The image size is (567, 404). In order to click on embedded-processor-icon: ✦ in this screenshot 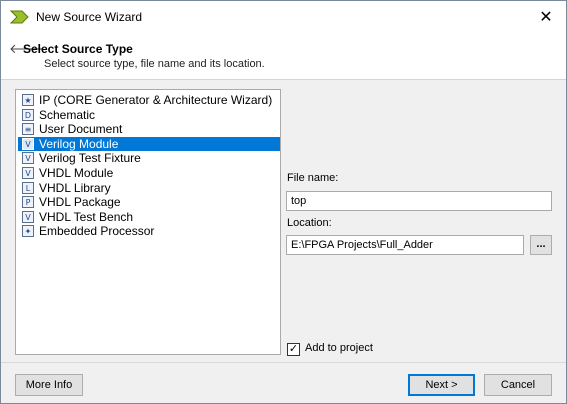, I will do `click(28, 231)`.